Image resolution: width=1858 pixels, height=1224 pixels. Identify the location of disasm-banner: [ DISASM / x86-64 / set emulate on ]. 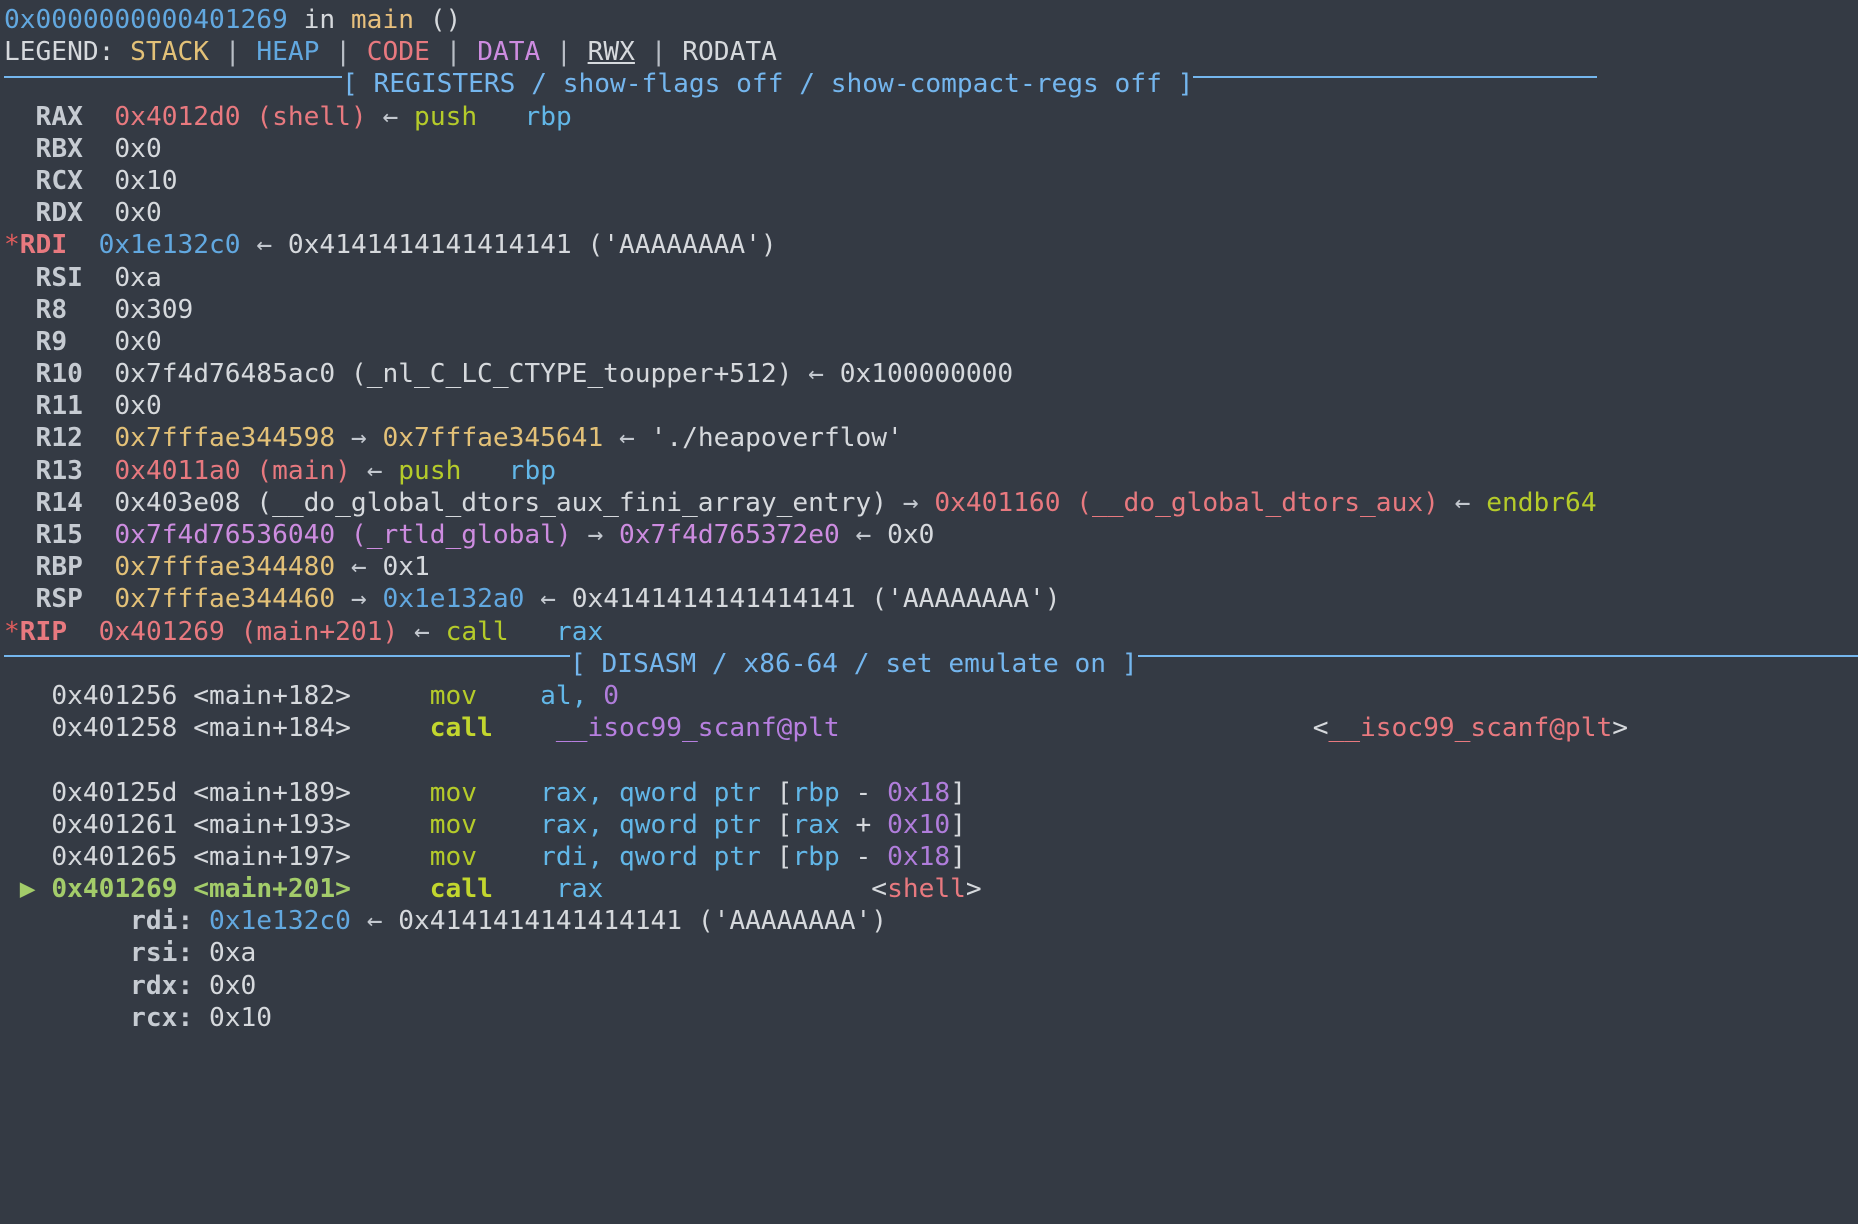
(929, 664).